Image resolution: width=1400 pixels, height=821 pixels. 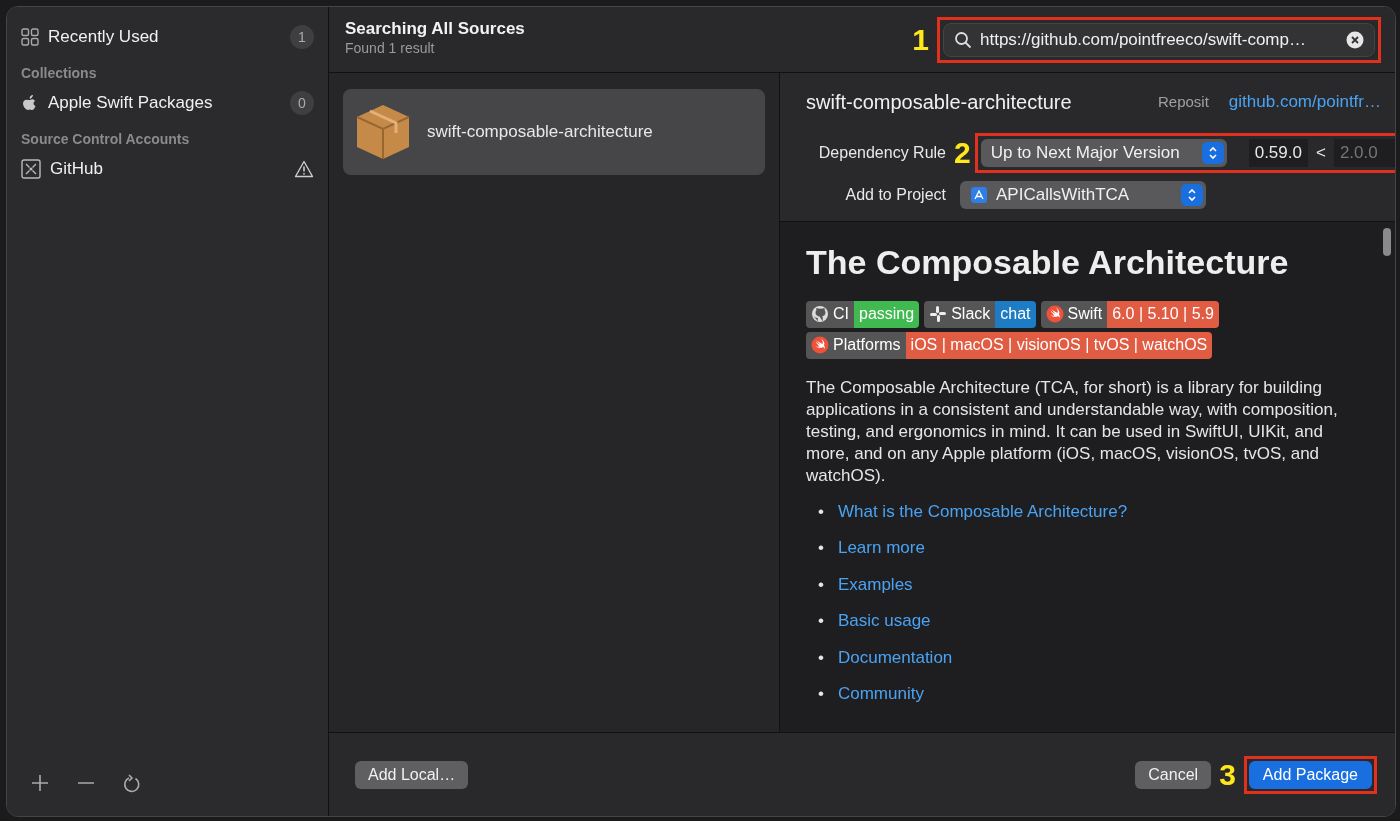 What do you see at coordinates (1320, 153) in the screenshot?
I see `less-than-sign: <` at bounding box center [1320, 153].